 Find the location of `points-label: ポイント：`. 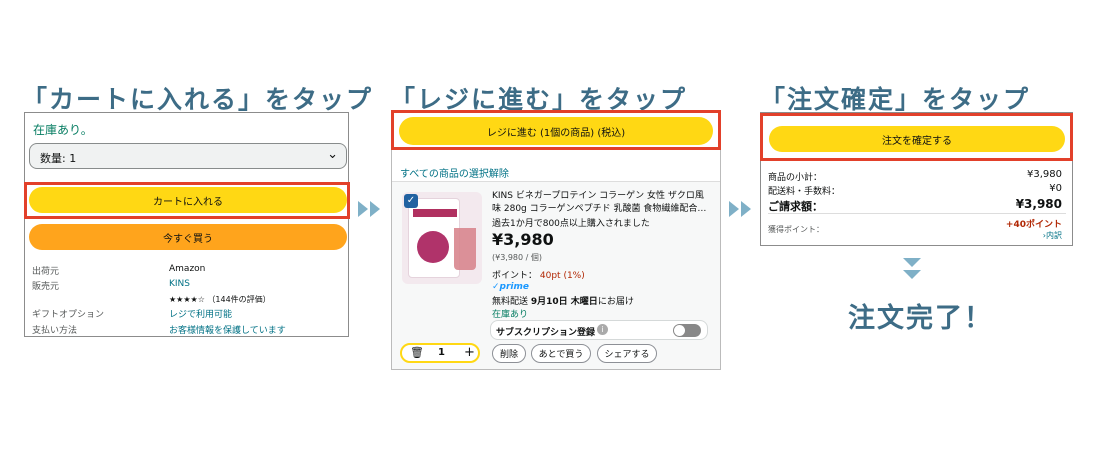

points-label: ポイント： is located at coordinates (515, 276).